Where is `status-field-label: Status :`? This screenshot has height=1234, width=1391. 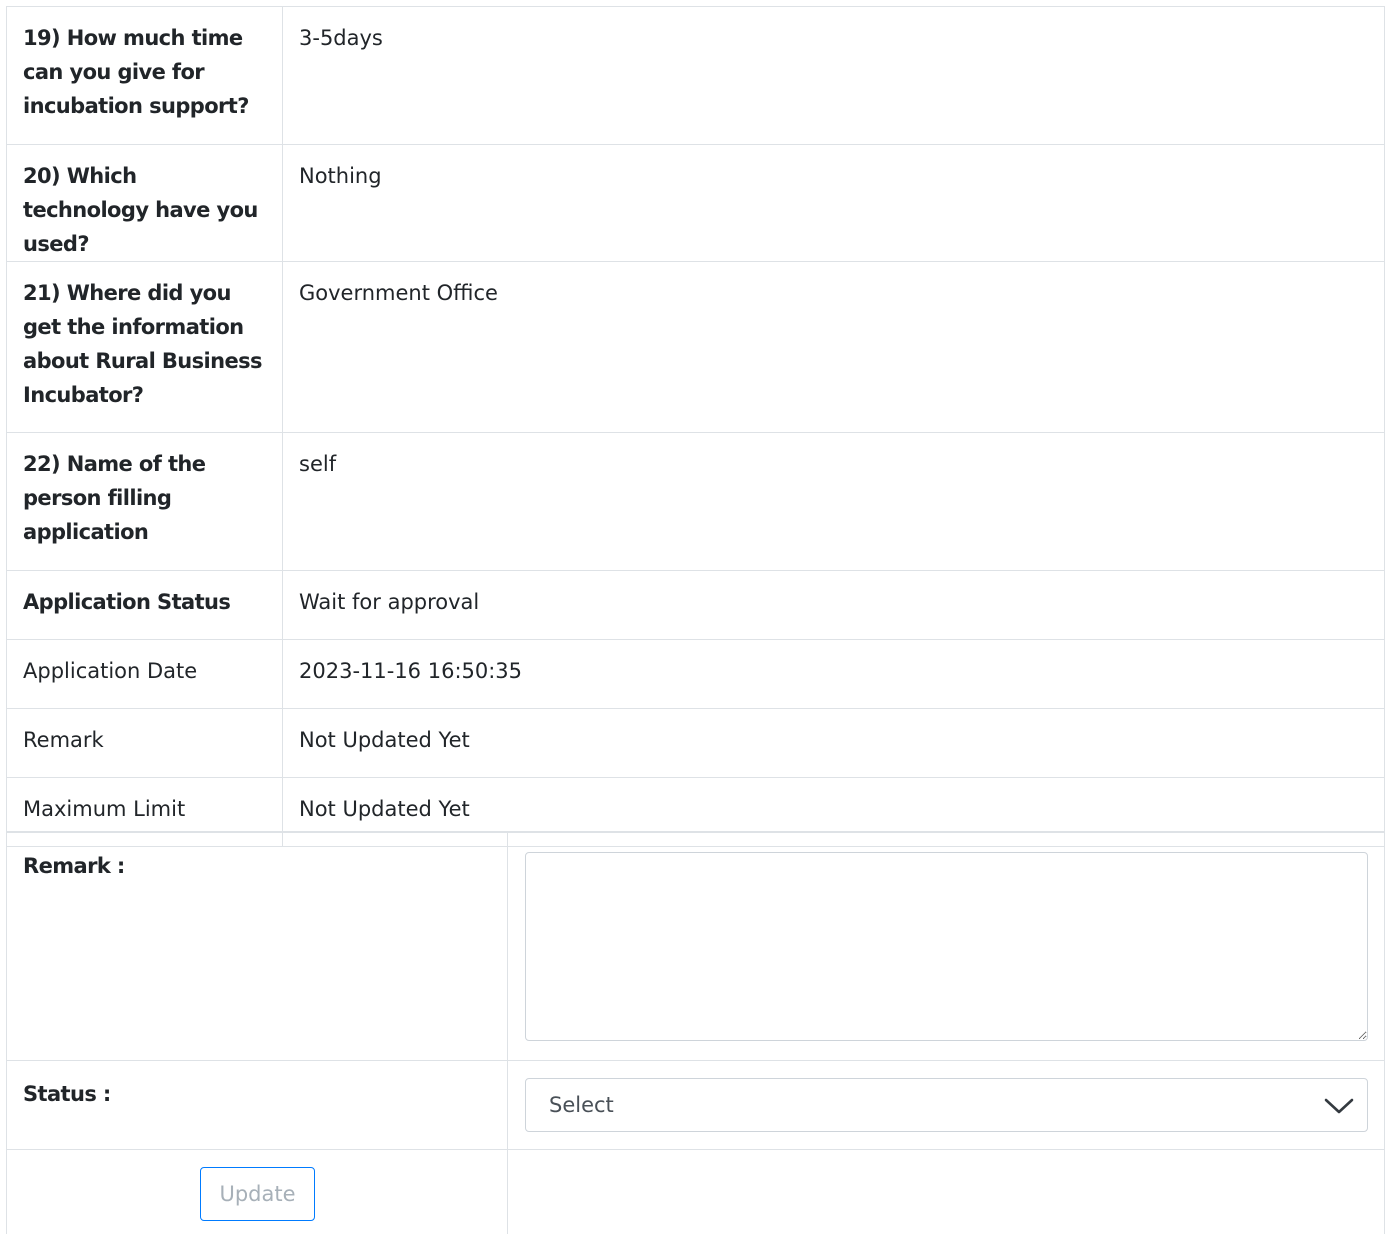
status-field-label: Status : is located at coordinates (257, 1105).